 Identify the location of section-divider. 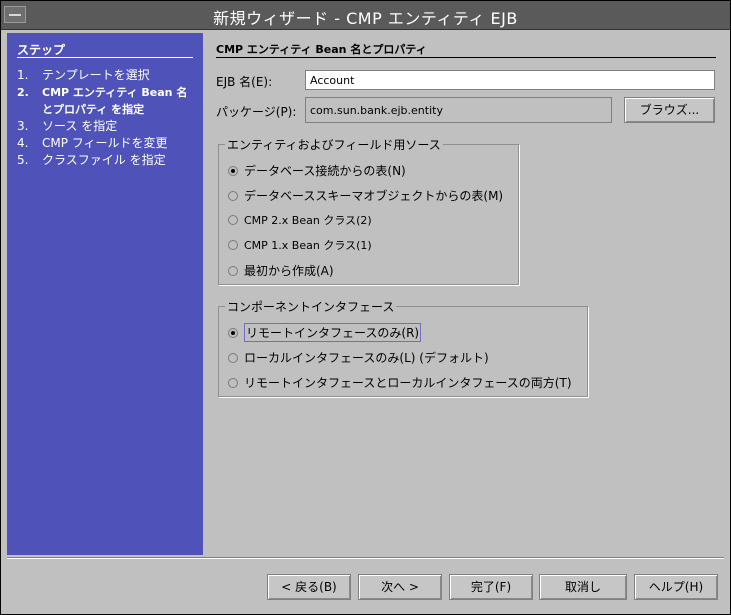
(466, 57).